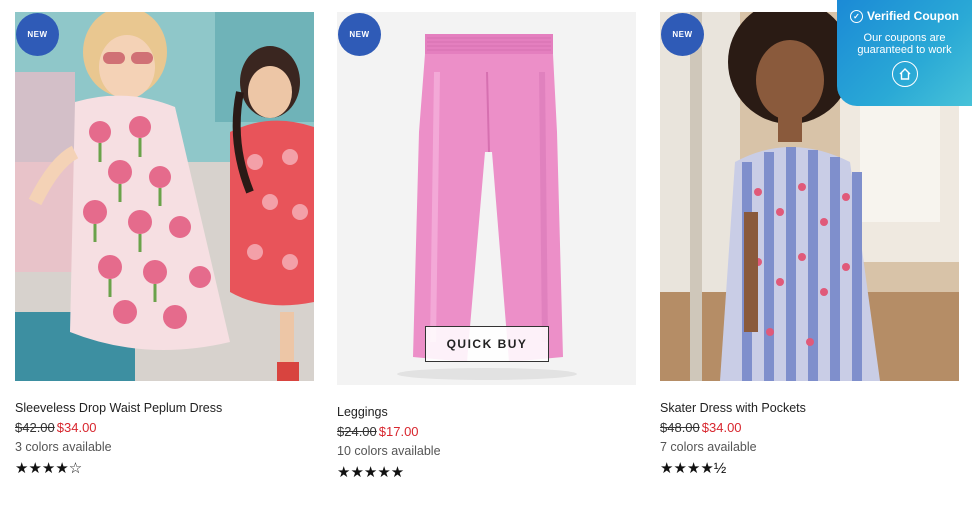  I want to click on price-row: $42.00 $34.00, so click(164, 428).